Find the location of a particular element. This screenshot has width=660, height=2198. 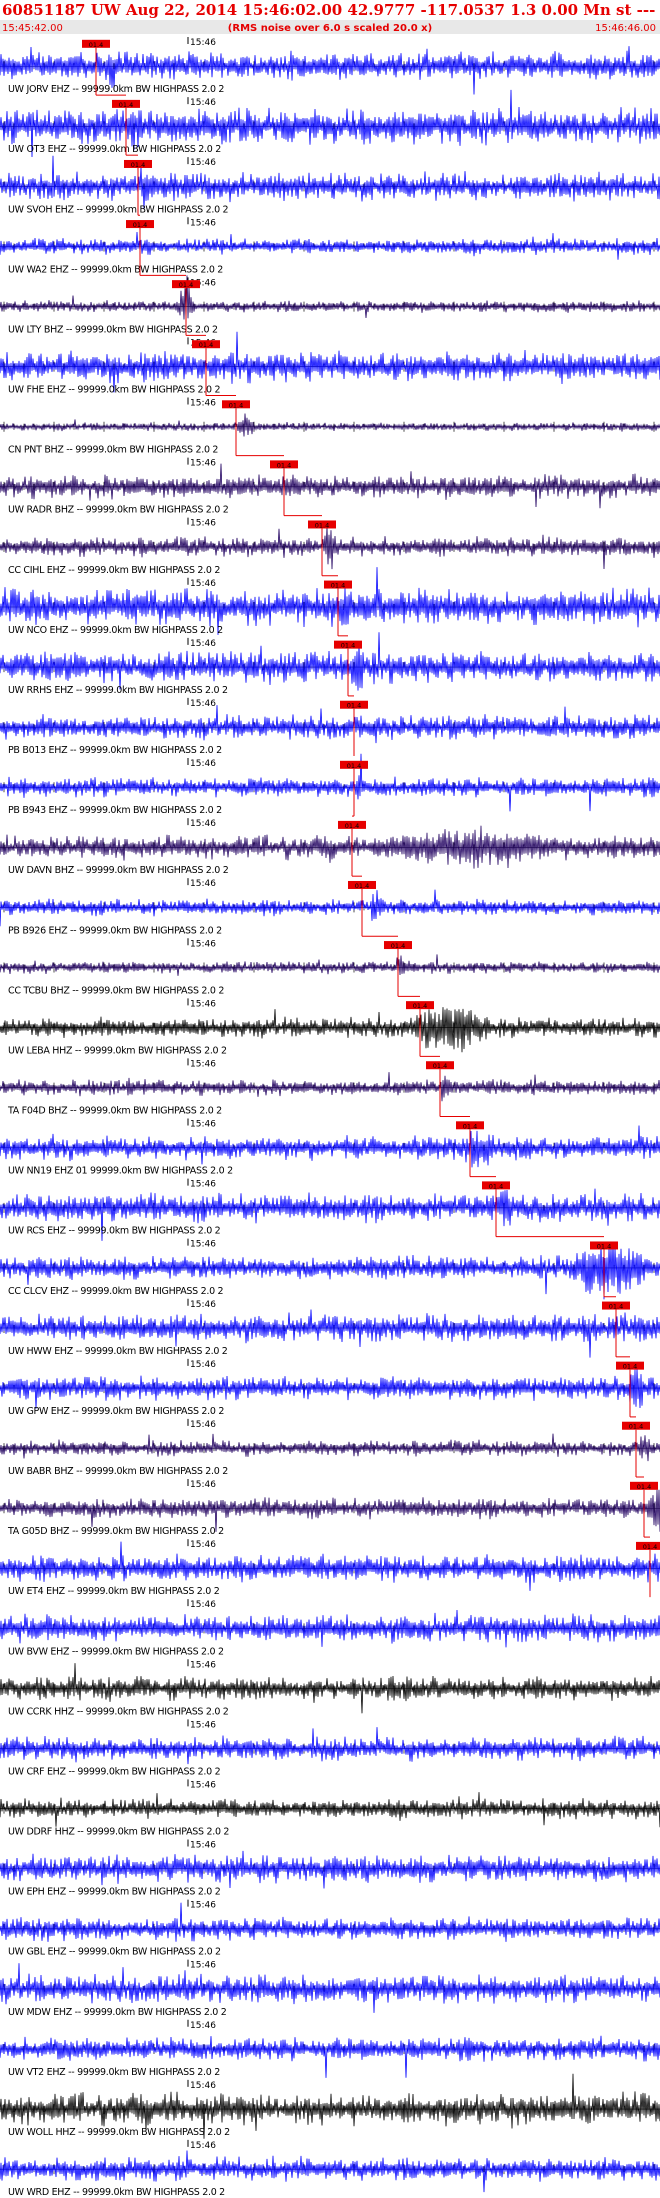

end-time: 15:46:46.00 is located at coordinates (625, 28).